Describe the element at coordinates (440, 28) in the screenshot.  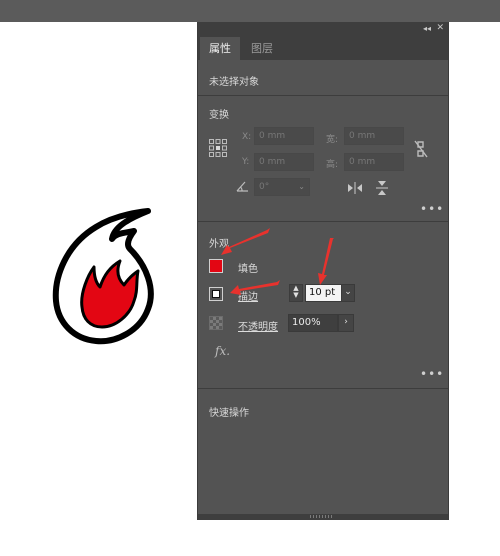
I see `close-icon: ✕` at that location.